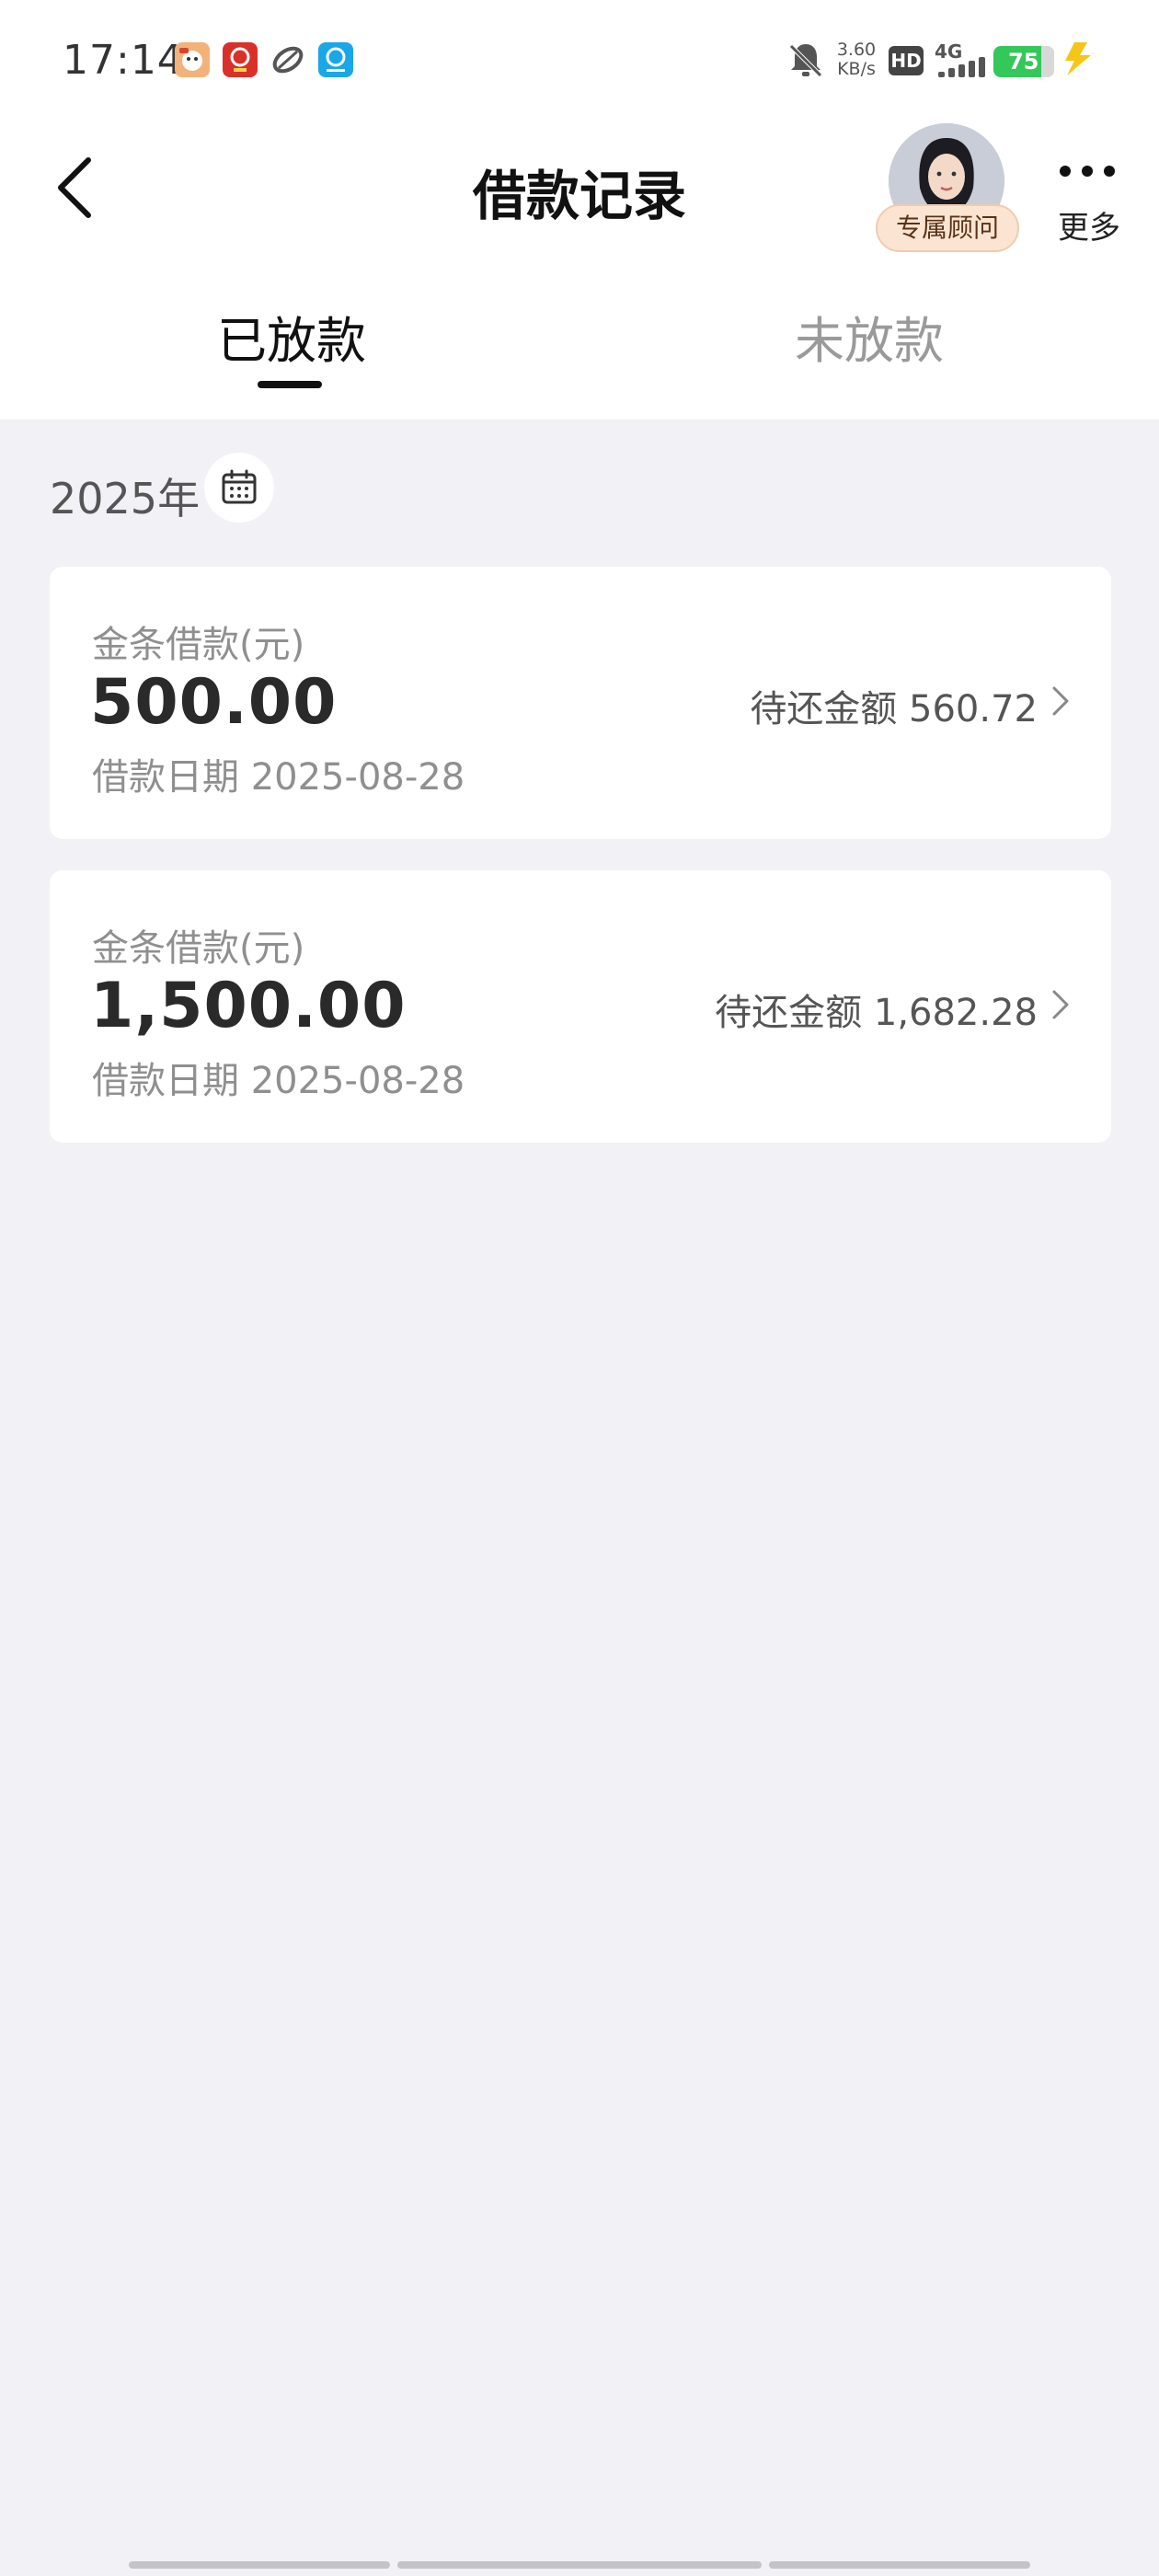 The height and width of the screenshot is (2576, 1159). I want to click on loan-amount: 1,500.00, so click(248, 1006).